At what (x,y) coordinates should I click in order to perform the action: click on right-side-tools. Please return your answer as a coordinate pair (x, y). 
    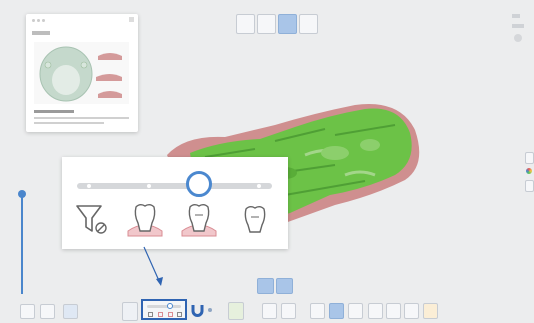
    Looking at the image, I should click on (529, 177).